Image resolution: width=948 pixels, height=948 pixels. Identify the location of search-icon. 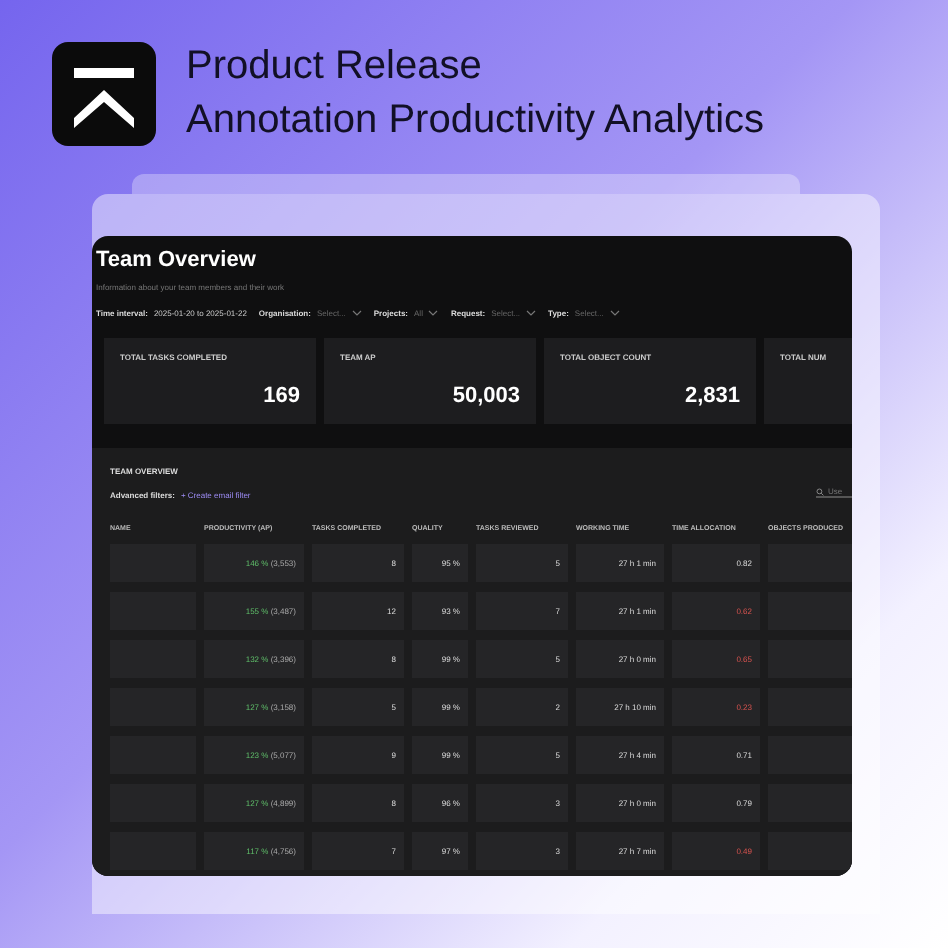
(820, 491).